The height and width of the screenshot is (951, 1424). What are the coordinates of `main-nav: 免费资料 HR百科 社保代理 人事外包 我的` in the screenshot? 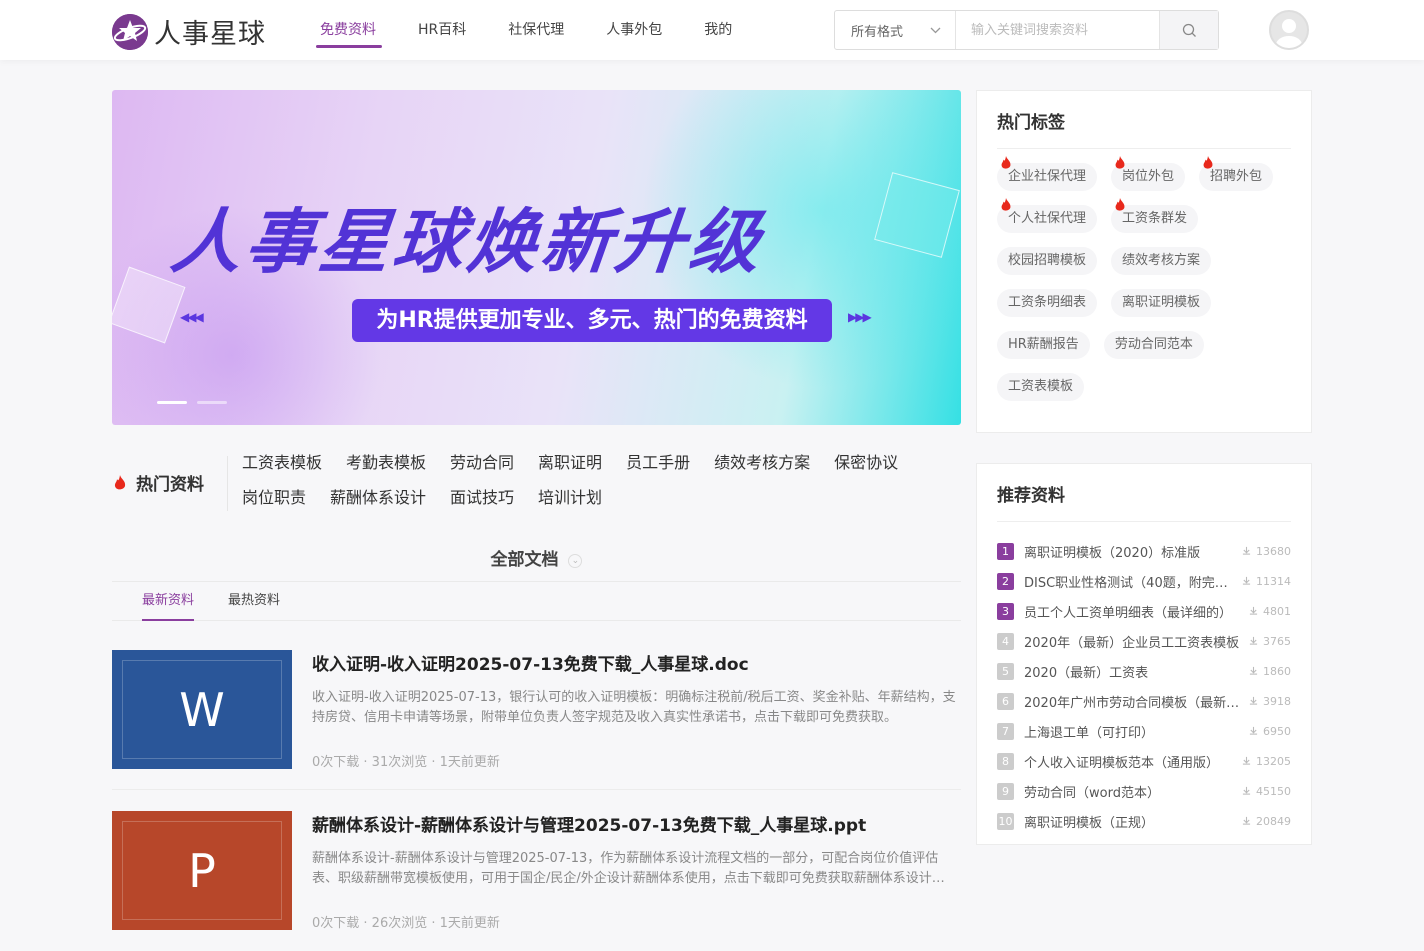 It's located at (545, 30).